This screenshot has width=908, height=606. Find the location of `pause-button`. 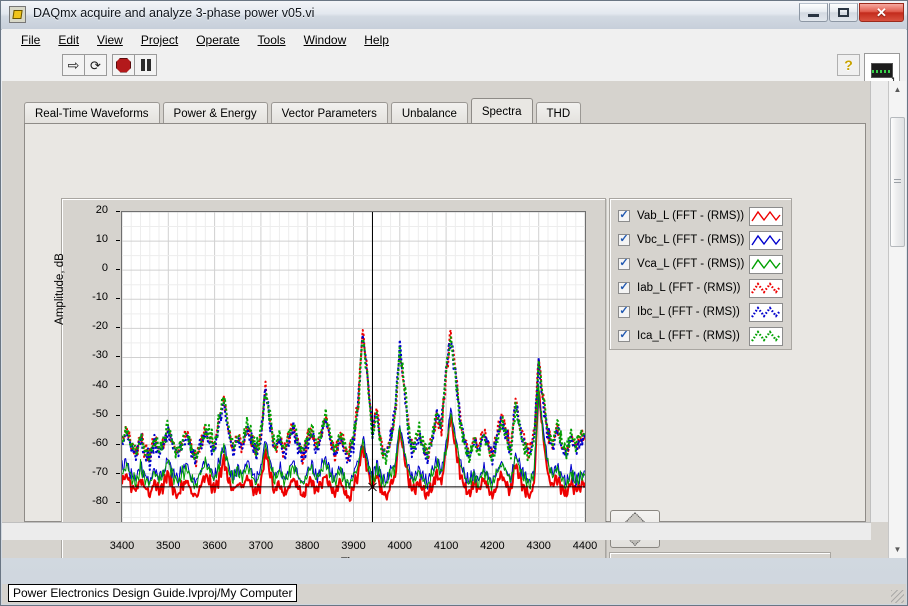

pause-button is located at coordinates (145, 65).